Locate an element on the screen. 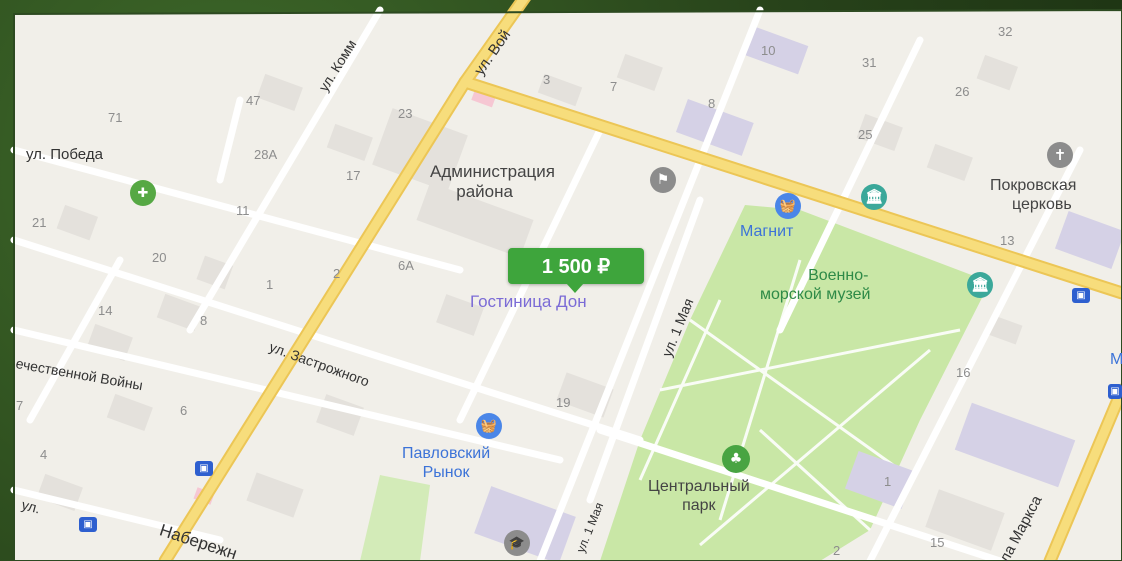  poi-label: Администрация is located at coordinates (492, 171).